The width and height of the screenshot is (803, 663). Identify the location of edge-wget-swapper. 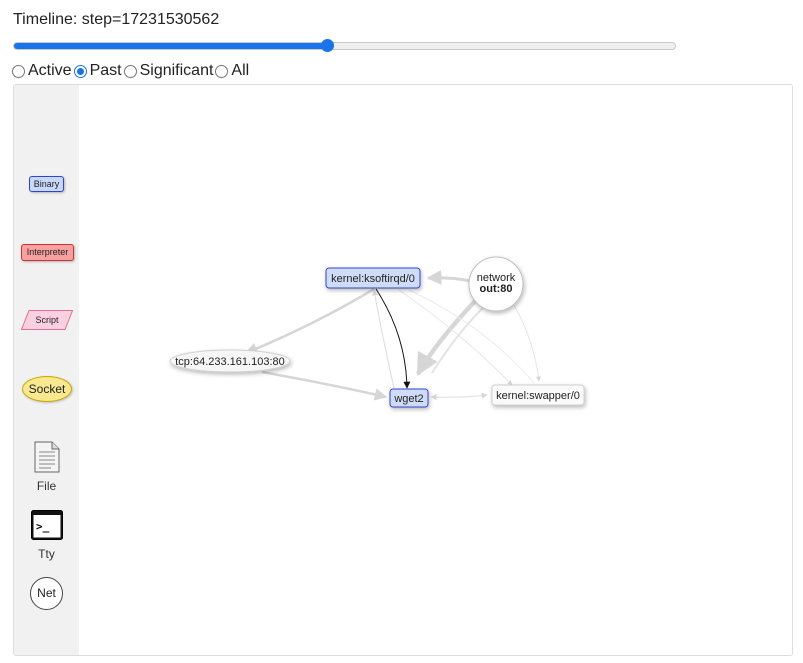
(459, 396).